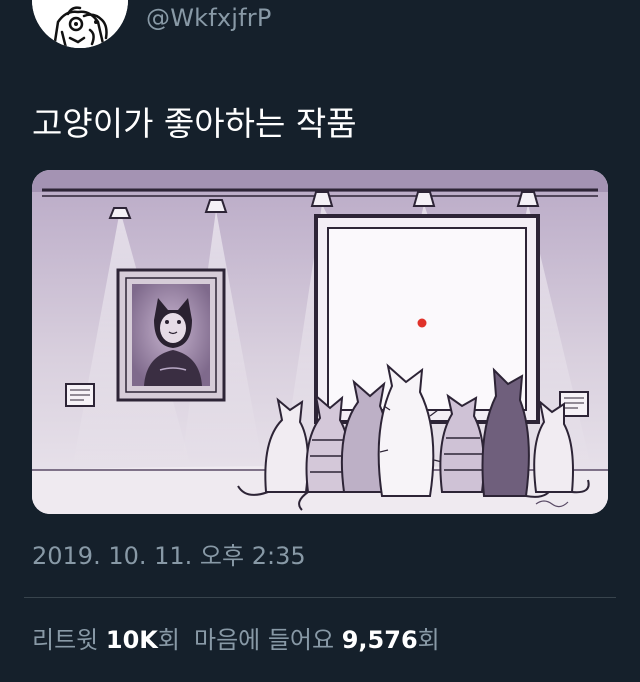 The width and height of the screenshot is (640, 682). I want to click on avatar-drawing-icon, so click(80, 24).